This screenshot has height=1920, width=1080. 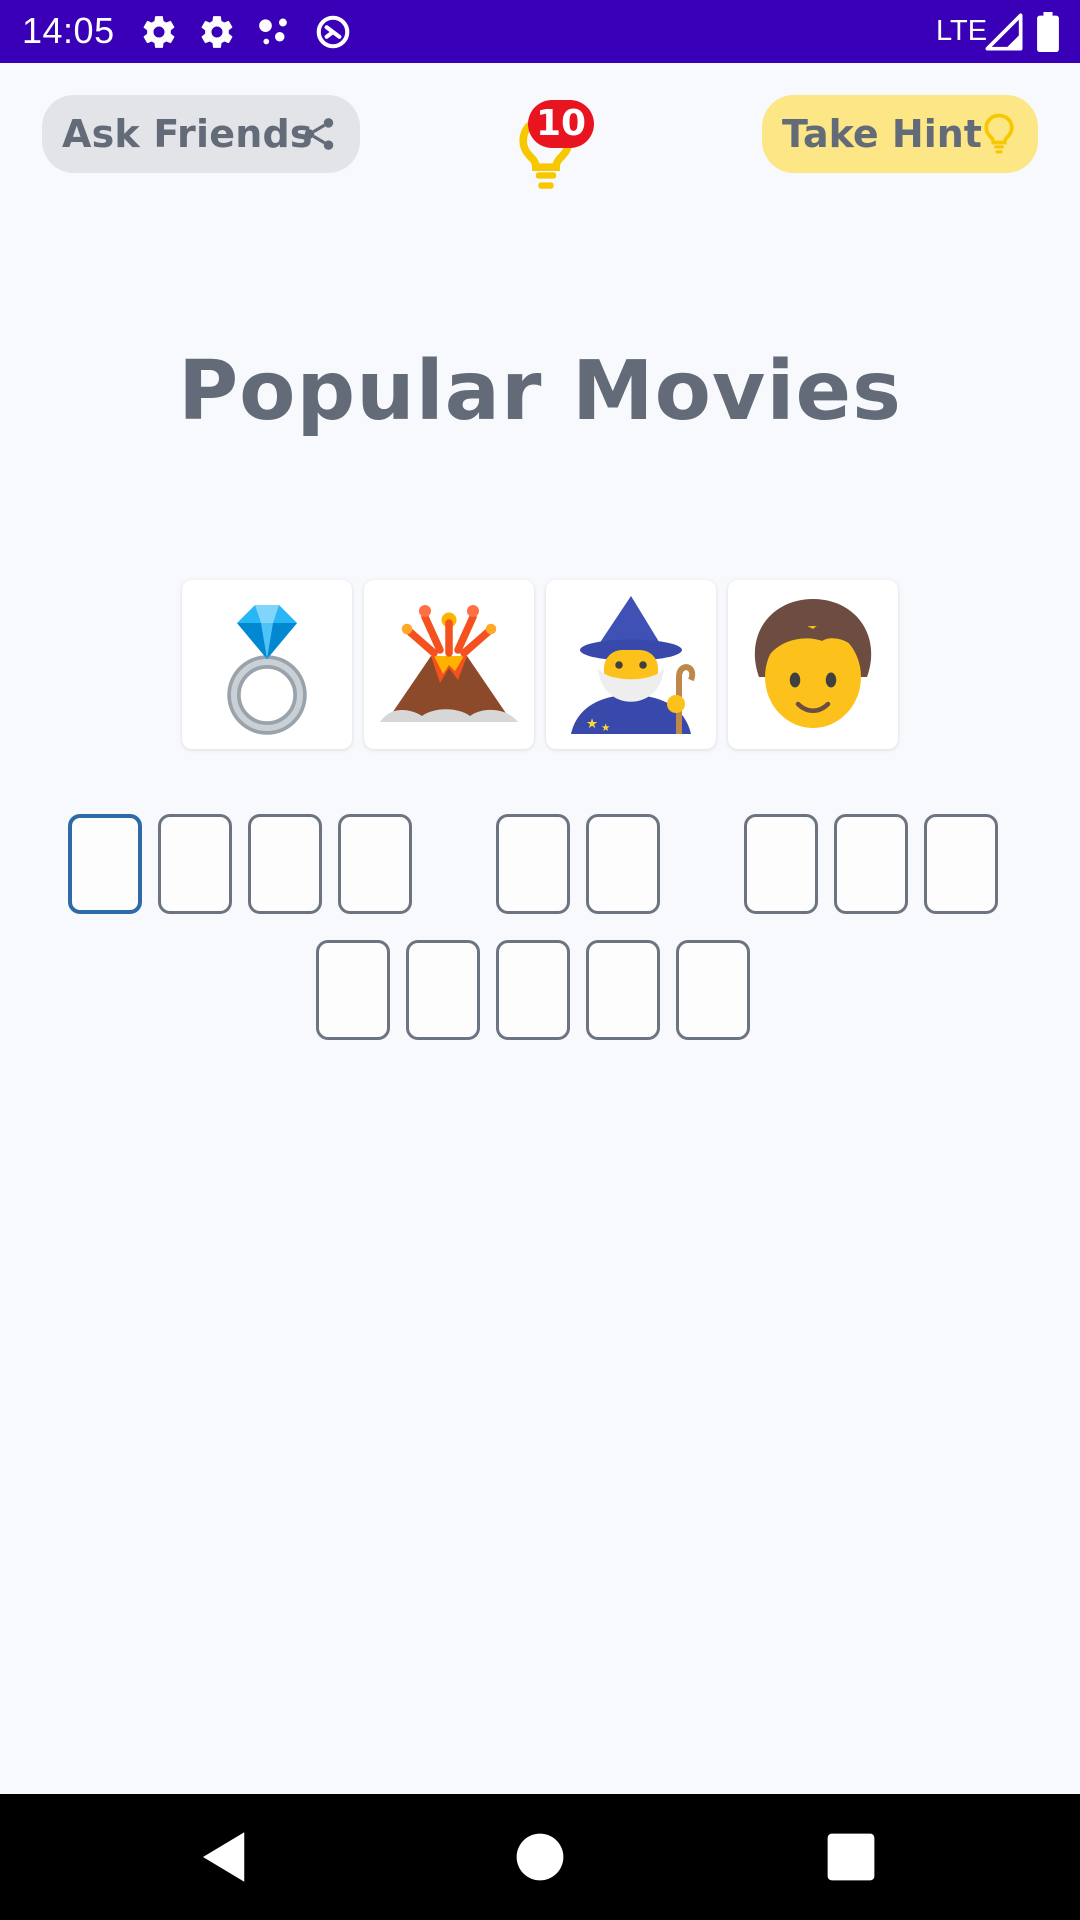 What do you see at coordinates (882, 134) in the screenshot?
I see `take-hint-label: Take Hint` at bounding box center [882, 134].